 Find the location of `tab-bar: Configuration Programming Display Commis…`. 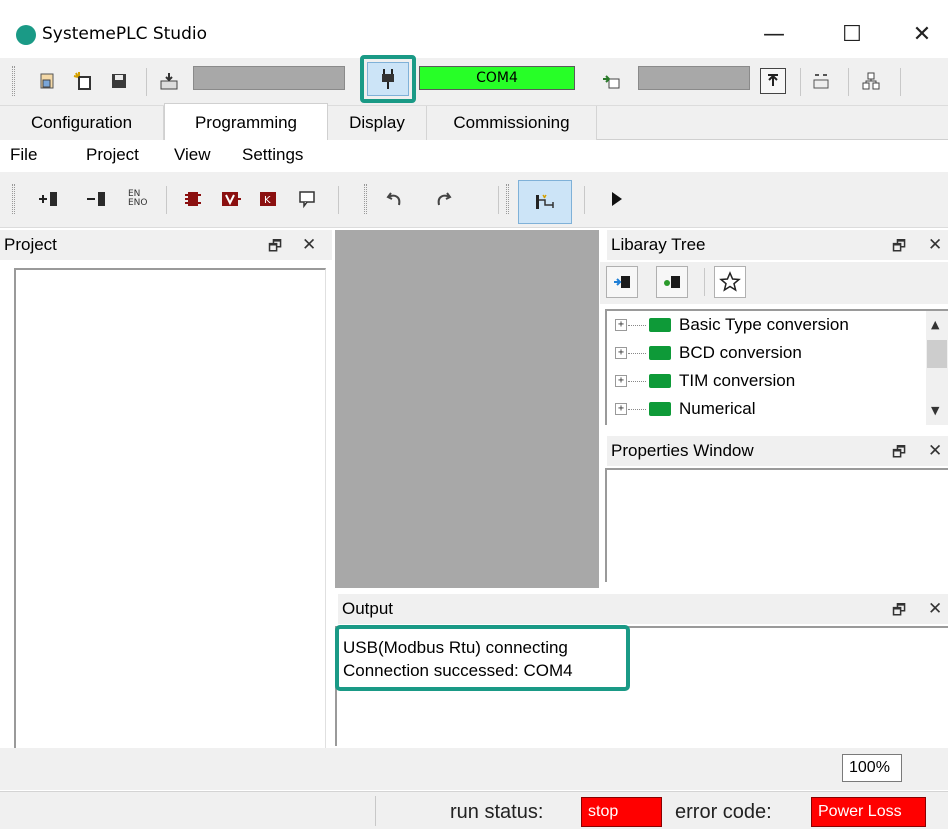

tab-bar: Configuration Programming Display Commis… is located at coordinates (474, 122).